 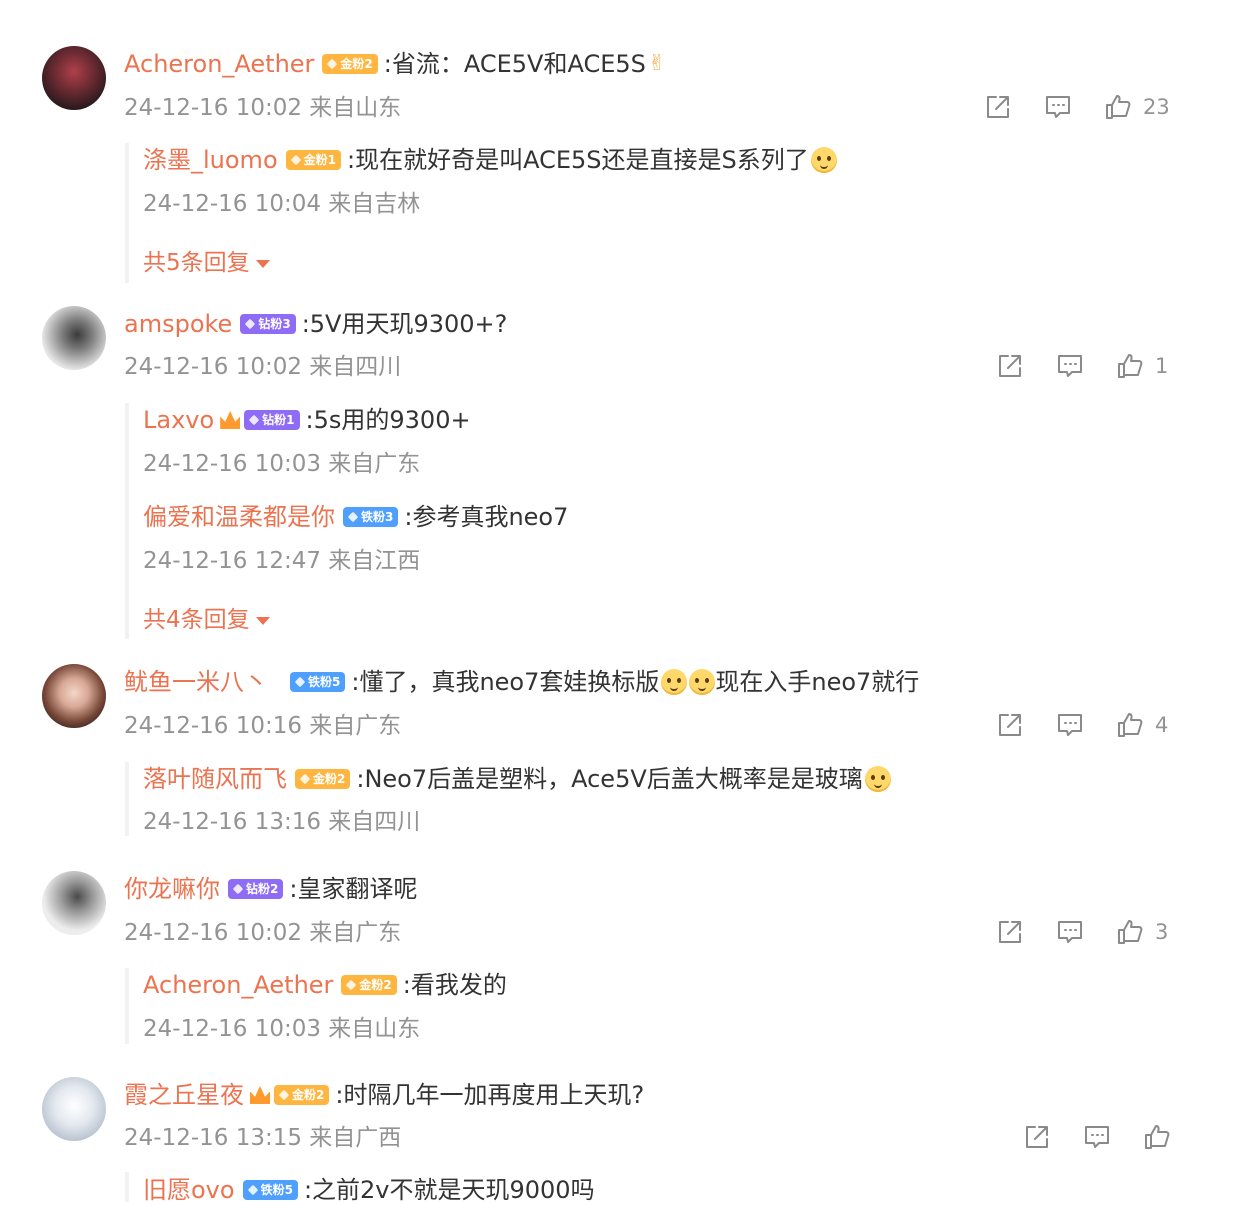 What do you see at coordinates (505, 682) in the screenshot?
I see `comment-text: :懂了，真我neo7套娃换标版` at bounding box center [505, 682].